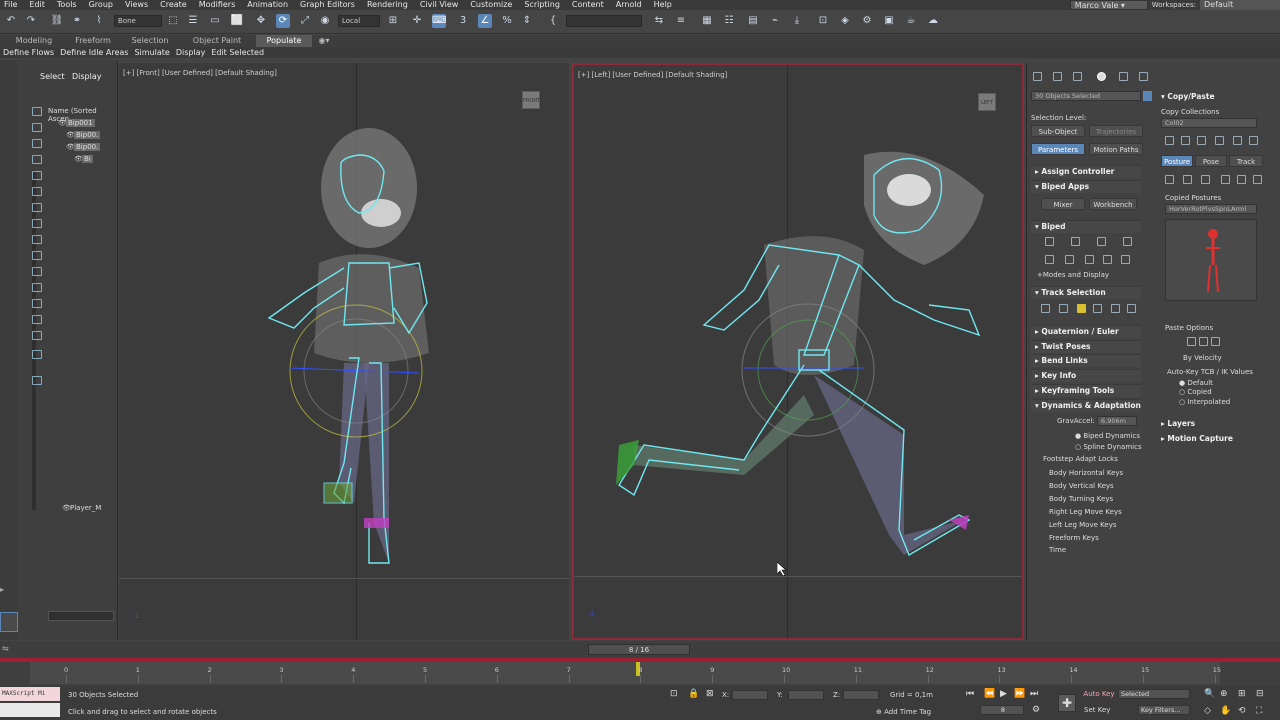  Describe the element at coordinates (99, 21) in the screenshot. I see `bind-space-warp-icon: ⌇` at that location.